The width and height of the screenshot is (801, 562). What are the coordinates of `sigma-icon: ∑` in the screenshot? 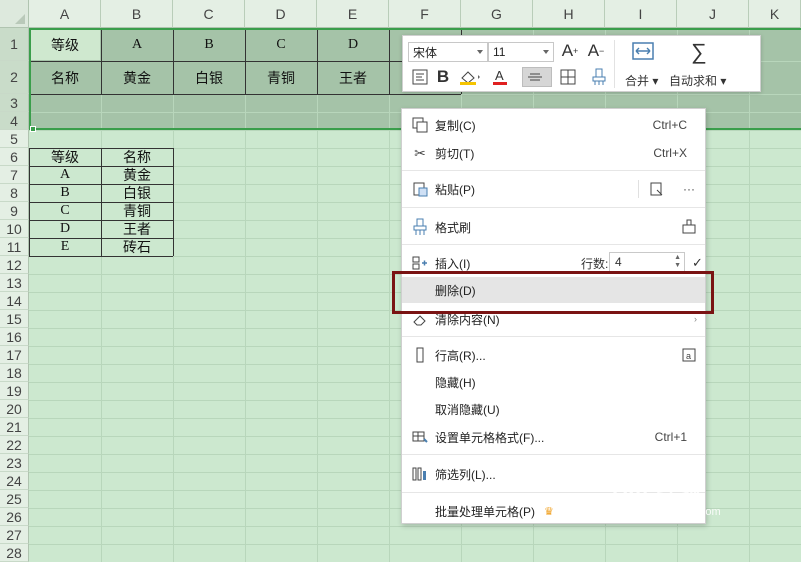 It's located at (699, 51).